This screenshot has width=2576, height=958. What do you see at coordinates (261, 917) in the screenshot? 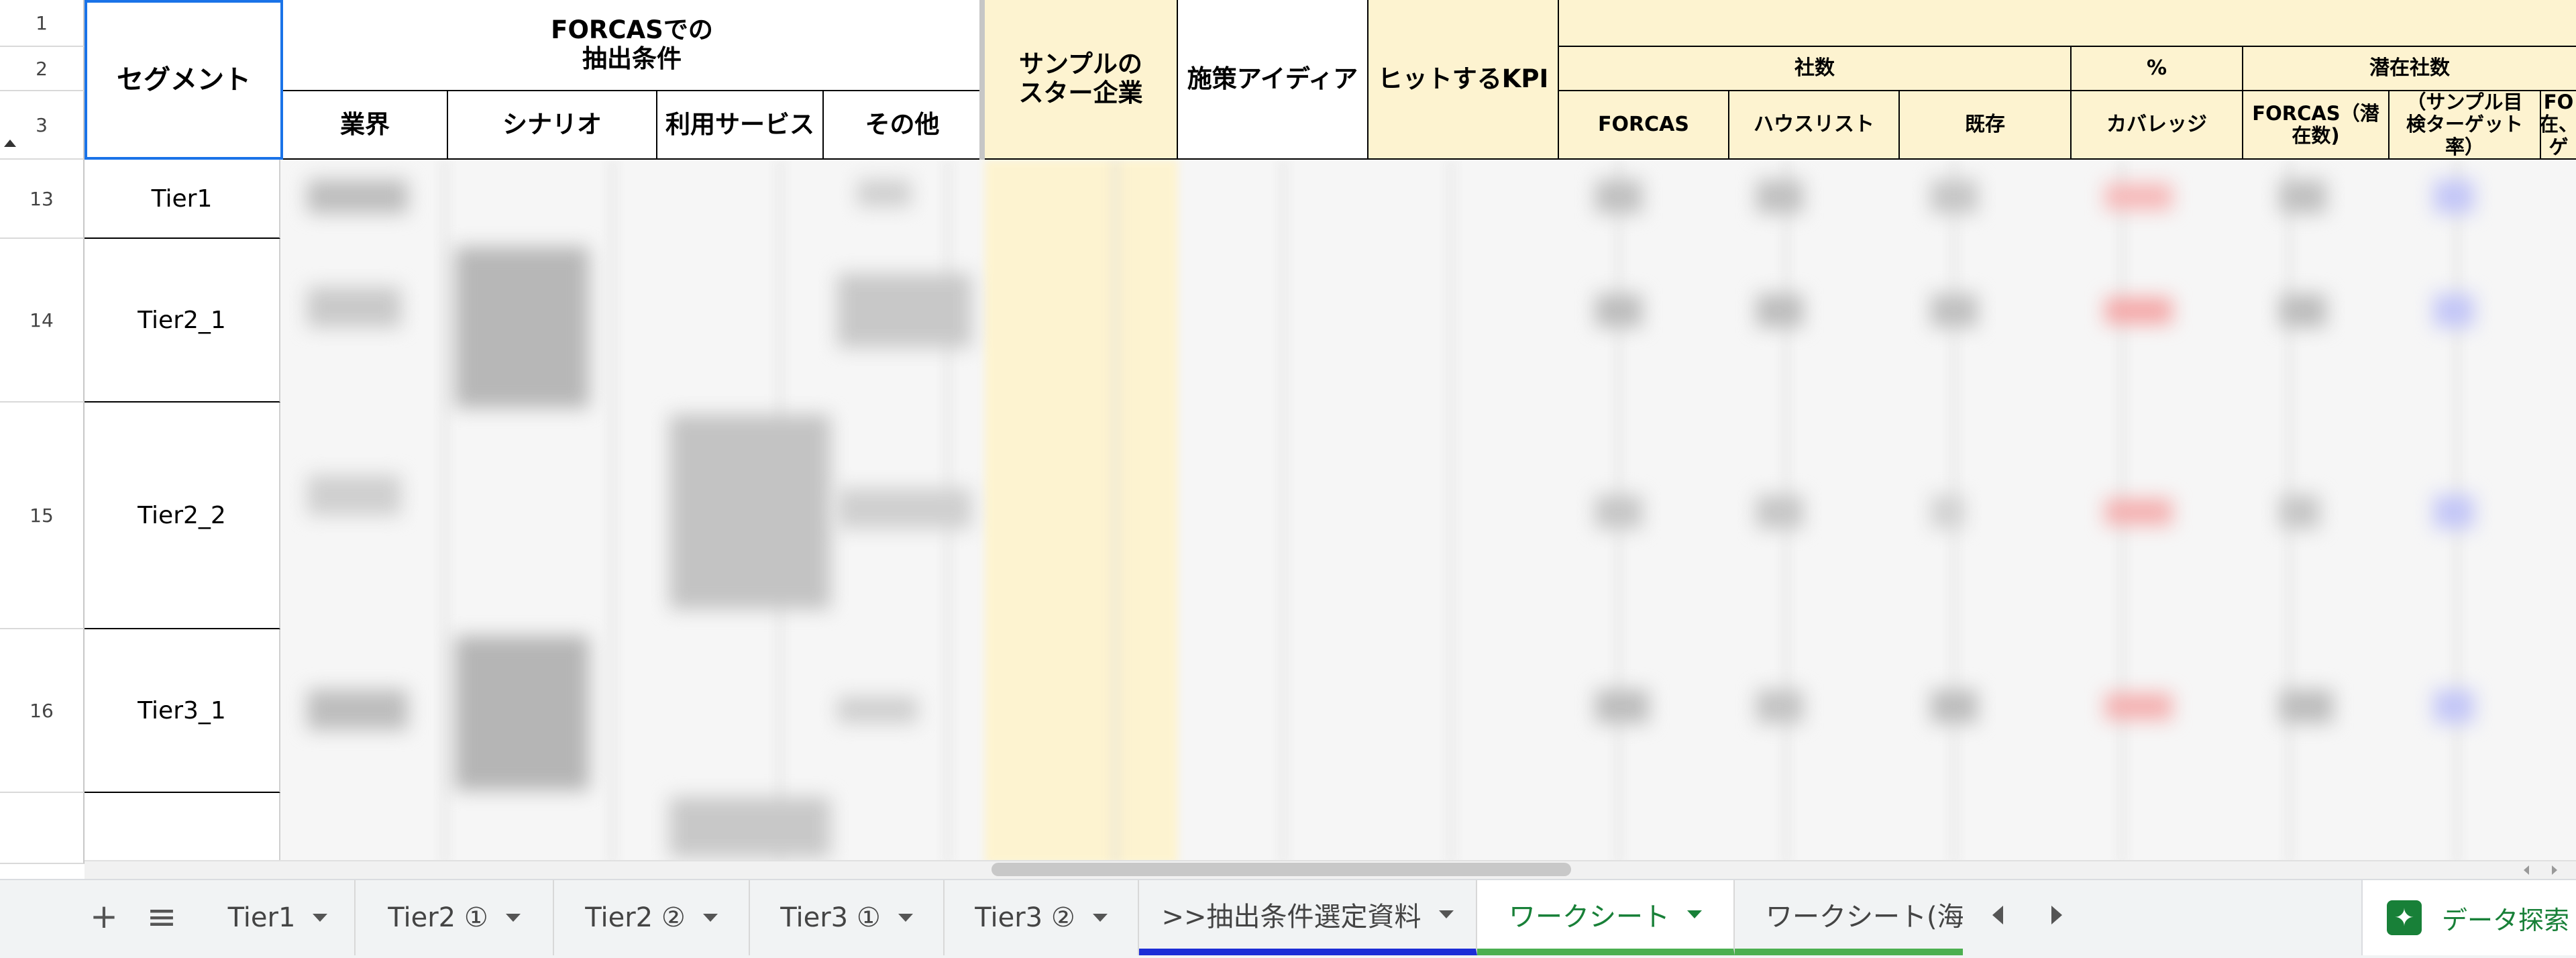
I see `tab-label: Tier1` at bounding box center [261, 917].